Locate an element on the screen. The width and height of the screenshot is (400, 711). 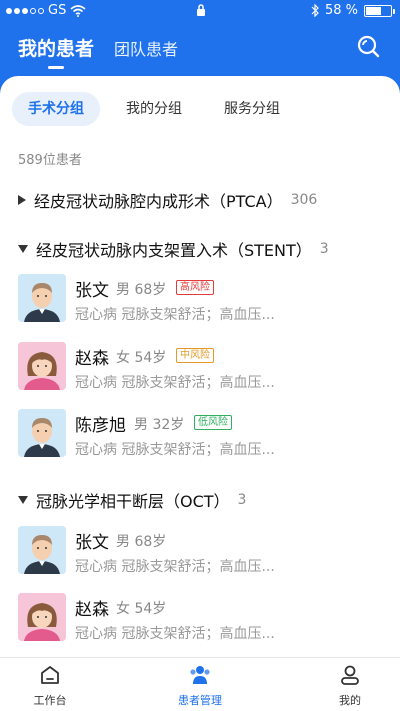
nav-label: 患者管理 is located at coordinates (200, 700).